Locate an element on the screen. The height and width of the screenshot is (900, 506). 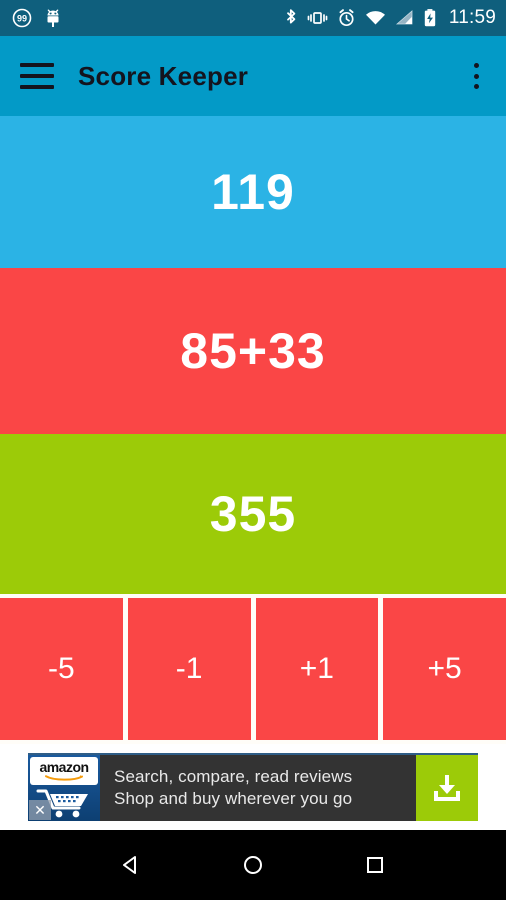
ad-download-button is located at coordinates (447, 788).